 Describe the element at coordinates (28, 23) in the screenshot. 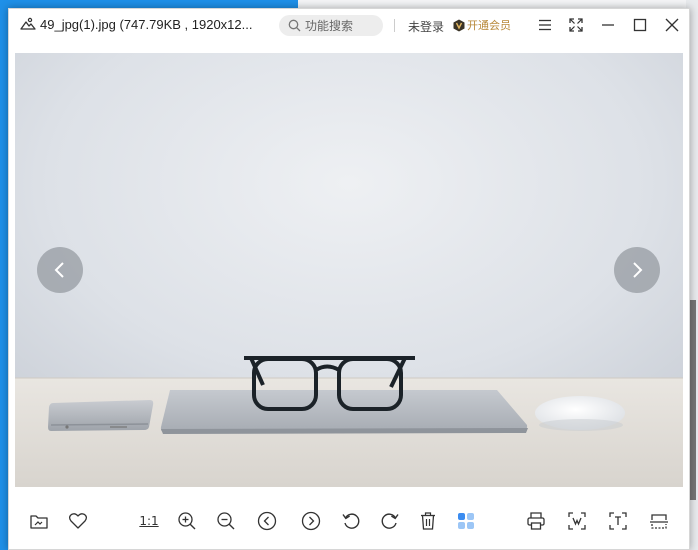

I see `album-icon` at that location.